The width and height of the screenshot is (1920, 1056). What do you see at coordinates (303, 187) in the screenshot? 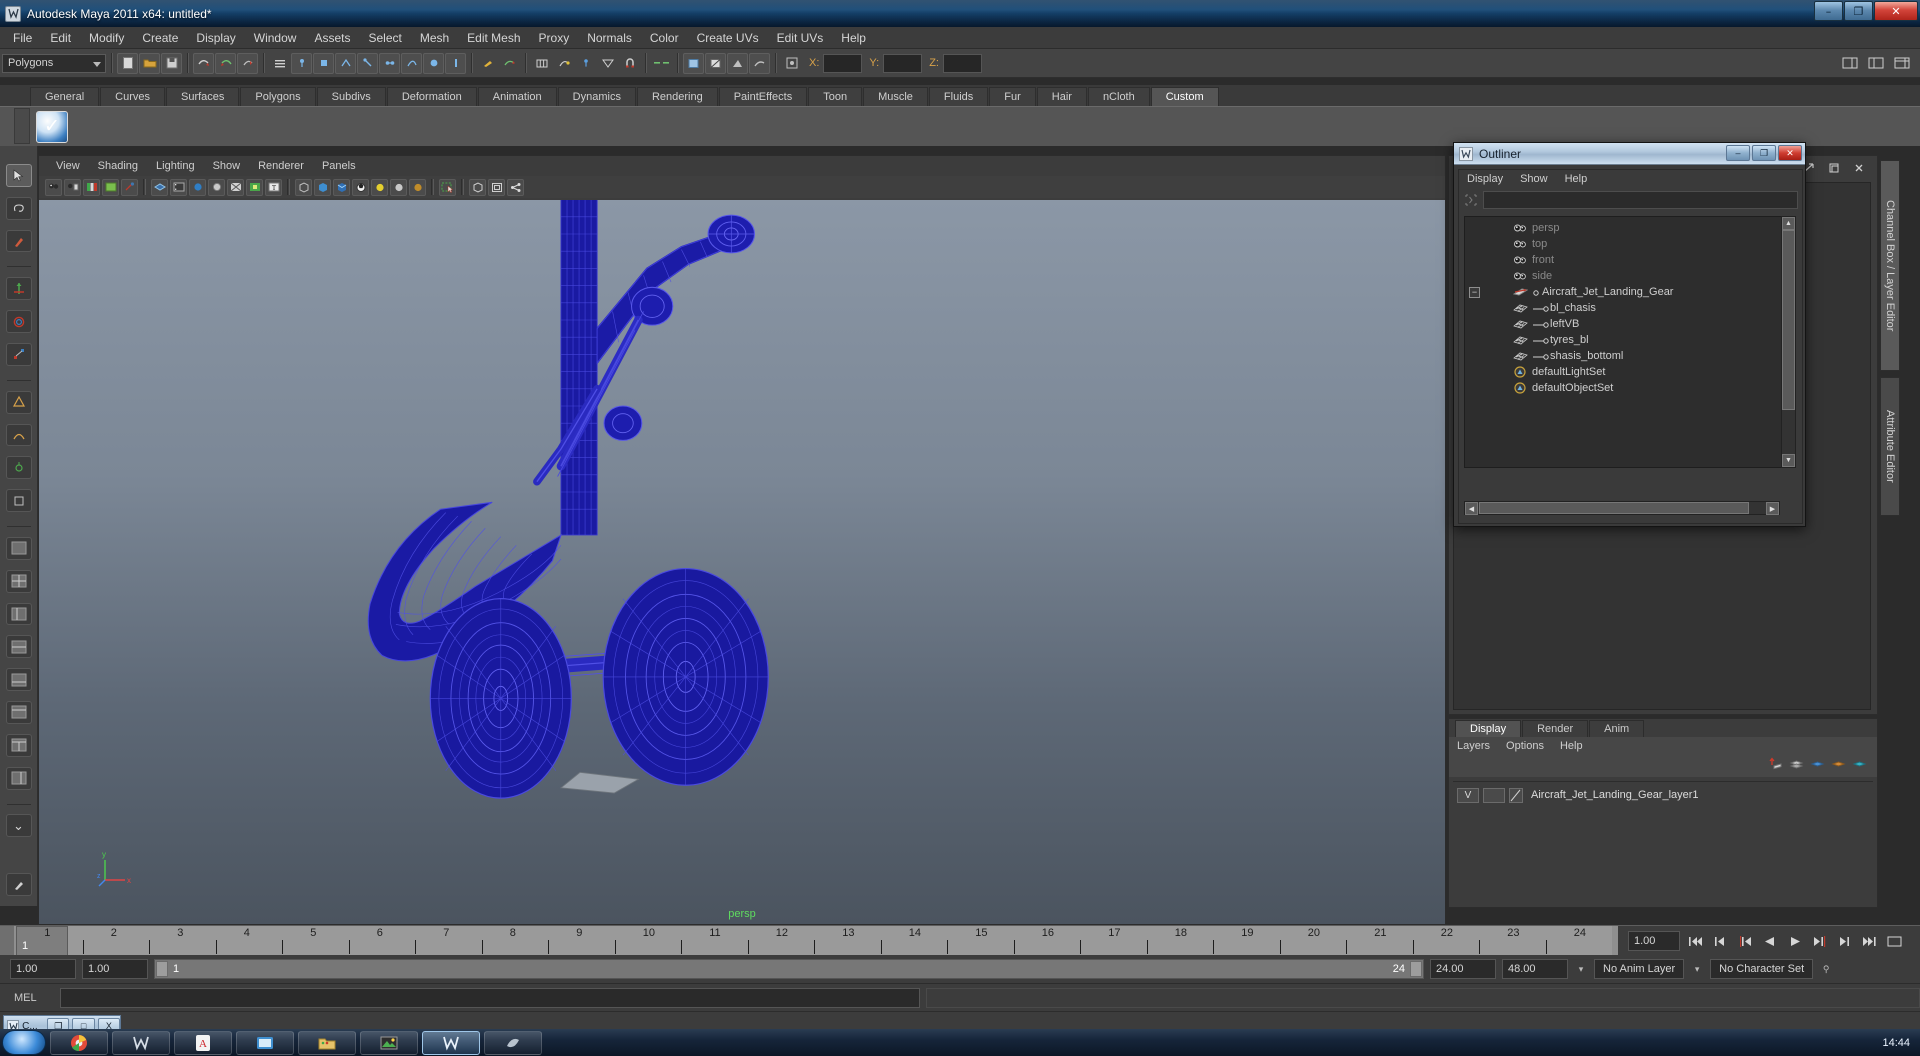
I see `wireframe-shading-icon` at bounding box center [303, 187].